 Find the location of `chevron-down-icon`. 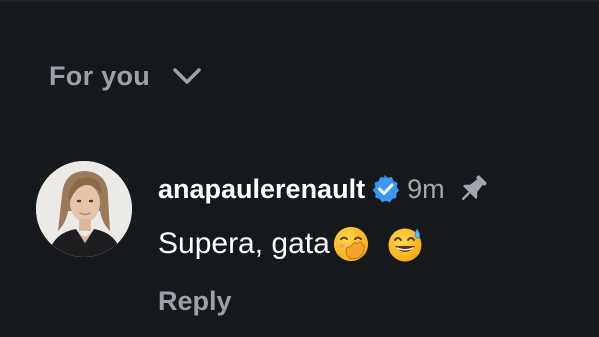

chevron-down-icon is located at coordinates (187, 76).